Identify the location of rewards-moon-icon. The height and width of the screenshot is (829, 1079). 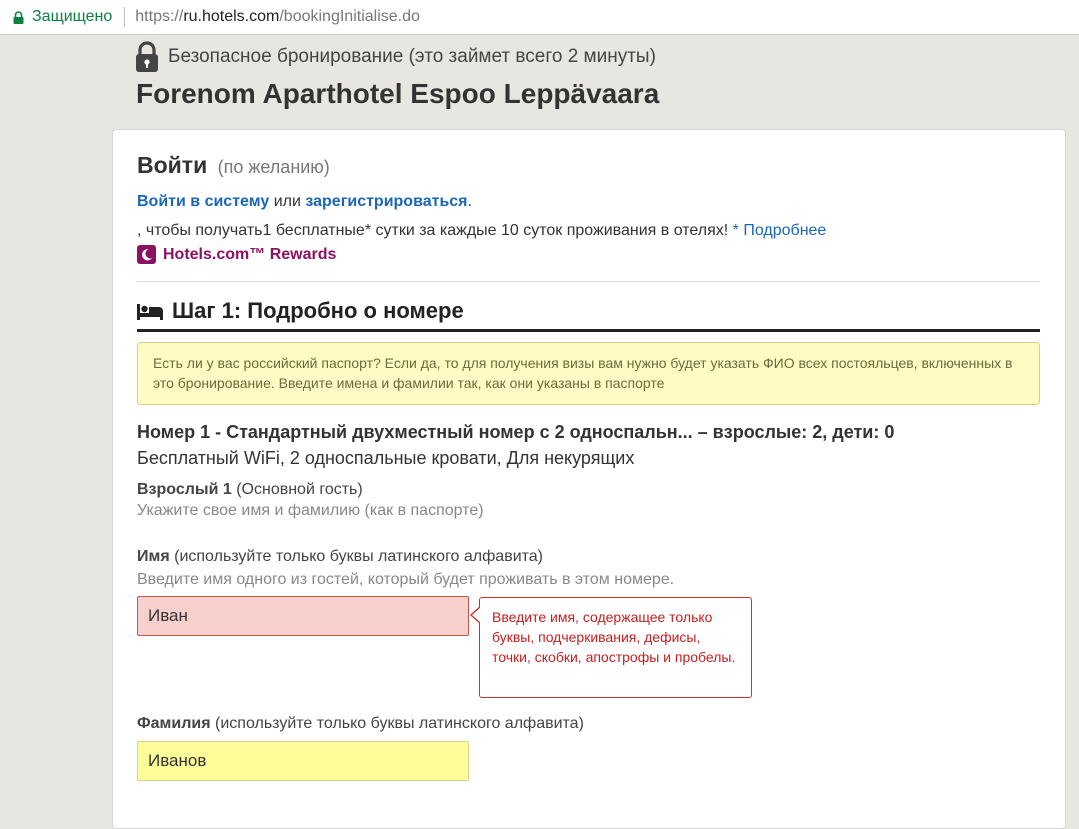
(146, 254).